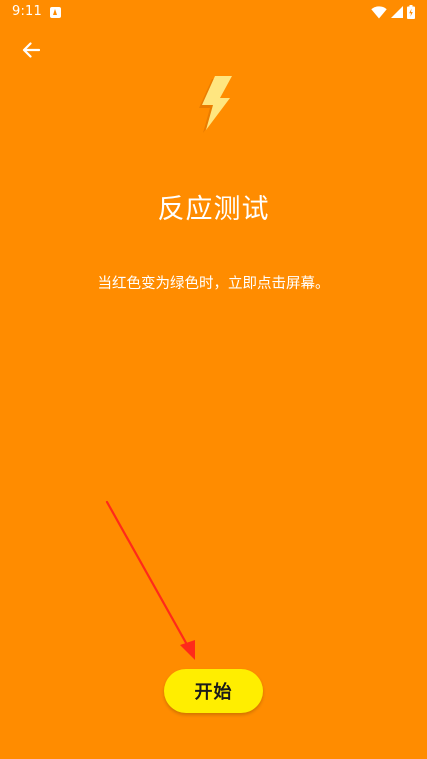  I want to click on status-icons, so click(393, 12).